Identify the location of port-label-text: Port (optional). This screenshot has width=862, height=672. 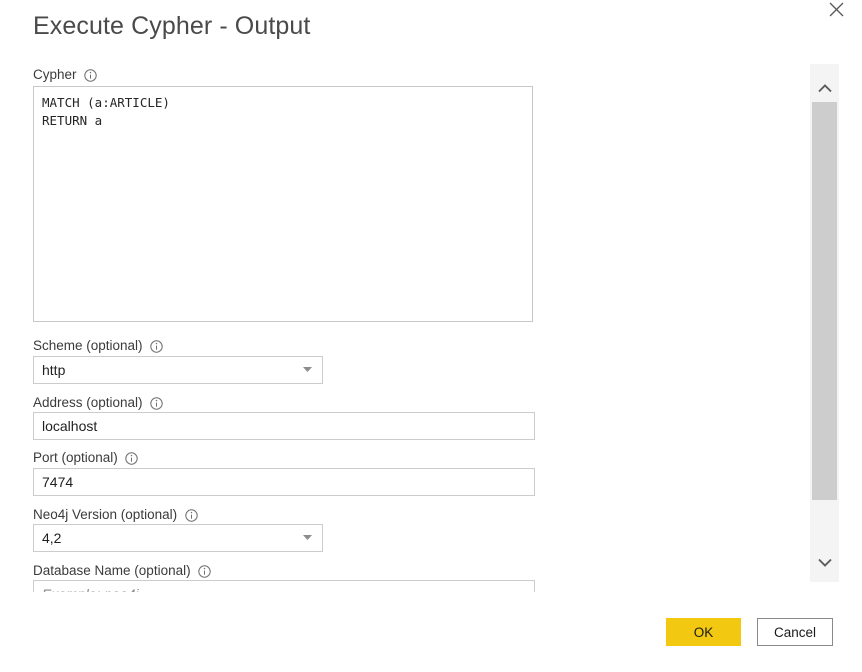
(75, 458).